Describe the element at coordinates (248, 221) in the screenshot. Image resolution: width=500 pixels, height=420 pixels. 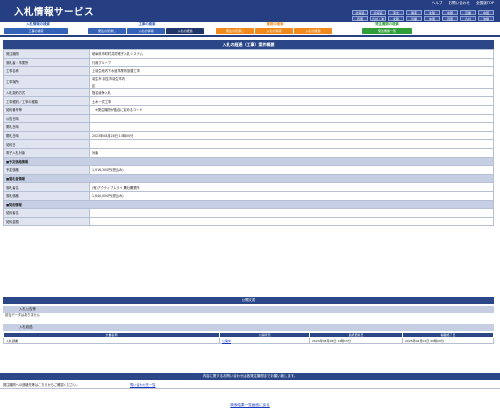
I see `table-row: 契約金額` at that location.